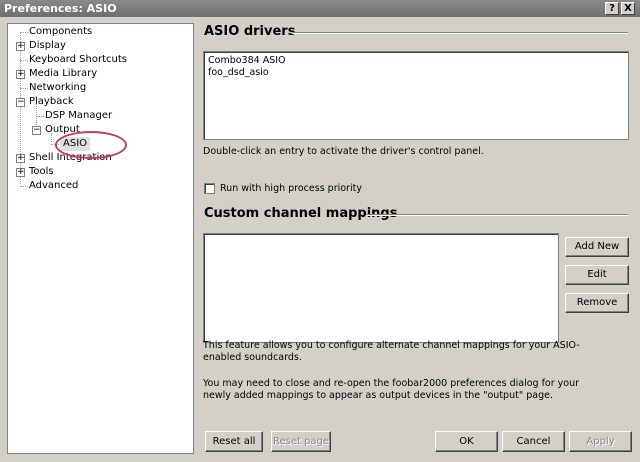 This screenshot has width=640, height=462. What do you see at coordinates (100, 74) in the screenshot?
I see `tree-item-media-library: + Media Library` at bounding box center [100, 74].